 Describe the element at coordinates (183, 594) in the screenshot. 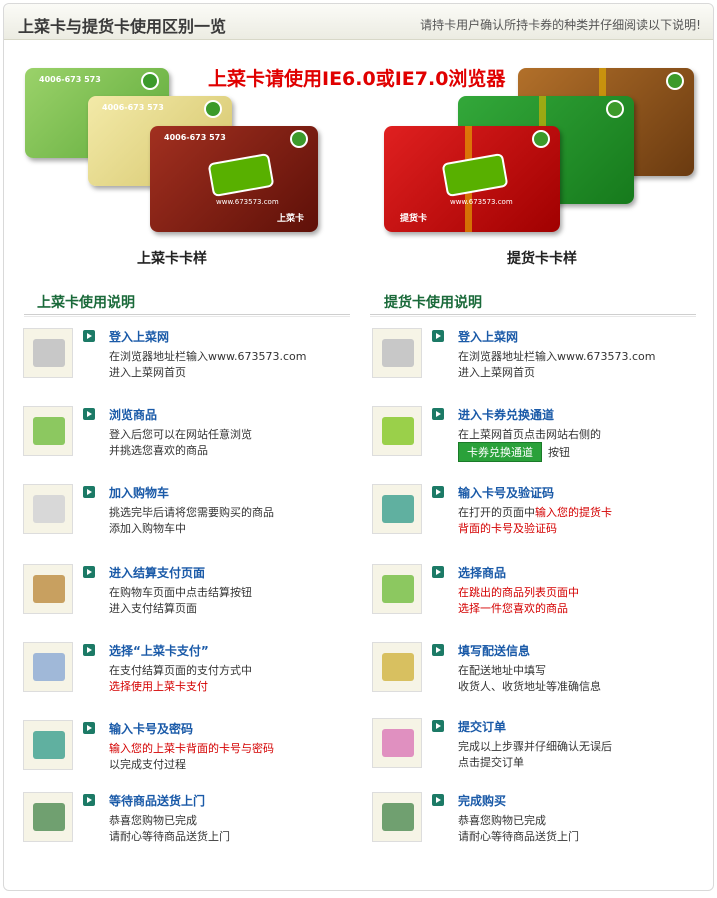

I see `shangcai-step-checkout: 进入结算支付页面 在购物车页面中点击结算按钮 进入支付结算页面` at that location.